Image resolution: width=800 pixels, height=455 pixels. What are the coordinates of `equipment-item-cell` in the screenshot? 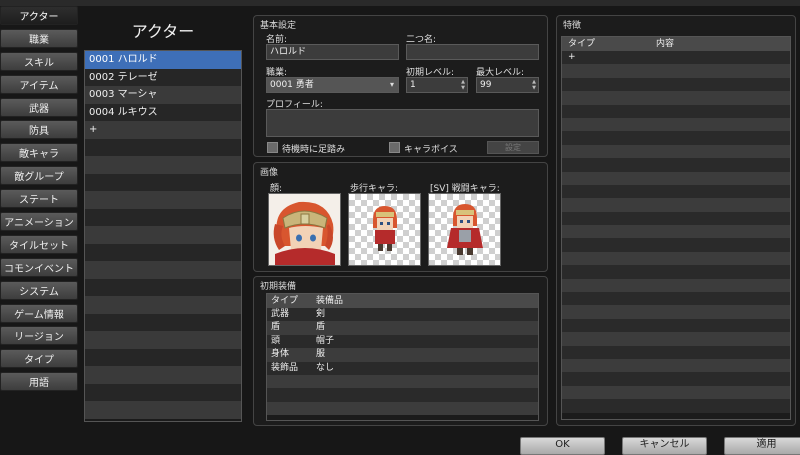 It's located at (425, 381).